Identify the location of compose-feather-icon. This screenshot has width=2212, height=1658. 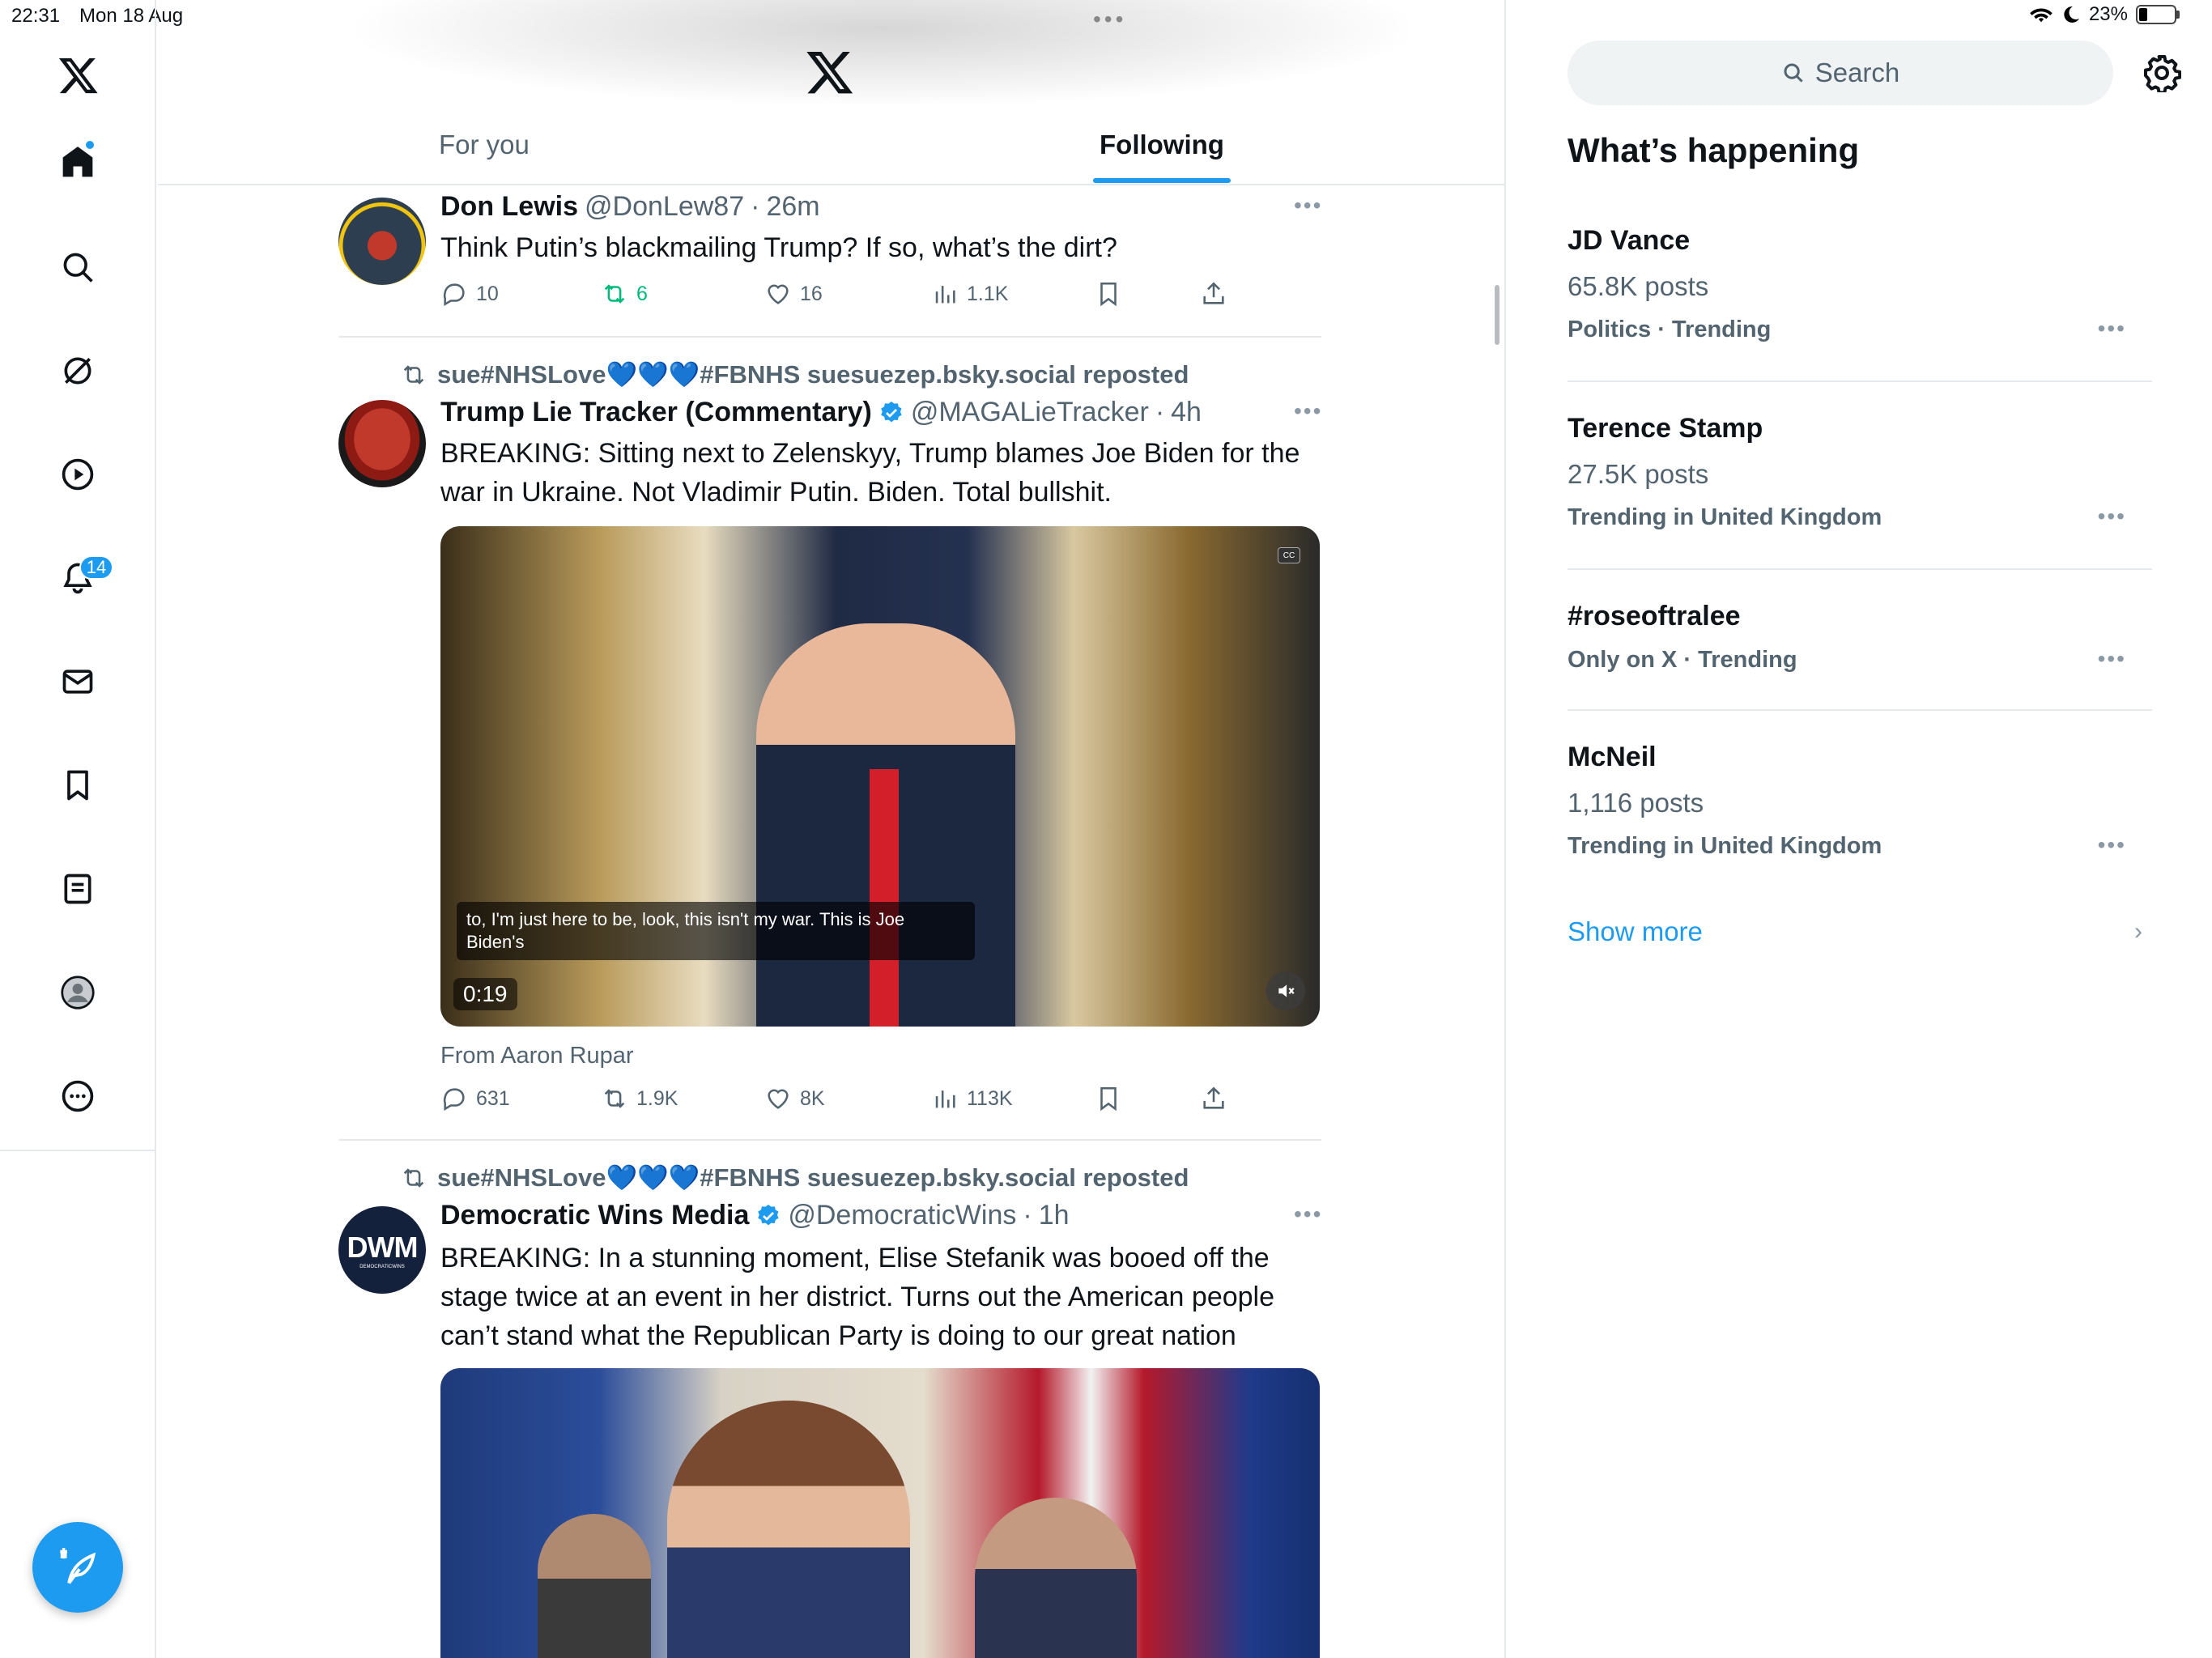
(78, 1566).